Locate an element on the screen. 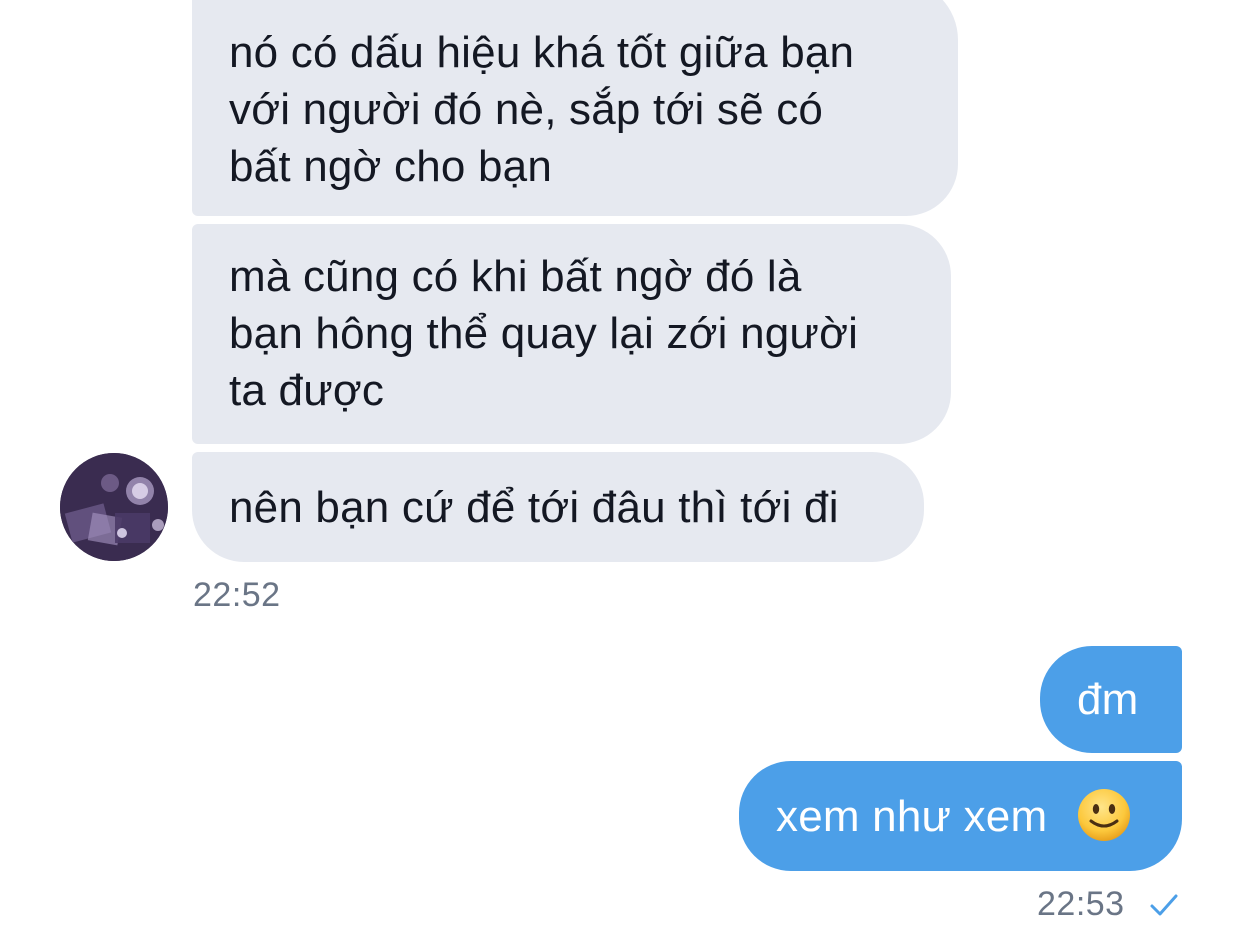 Image resolution: width=1242 pixels, height=937 pixels. message-line: bạn hông thể quay lại zới người is located at coordinates (544, 333).